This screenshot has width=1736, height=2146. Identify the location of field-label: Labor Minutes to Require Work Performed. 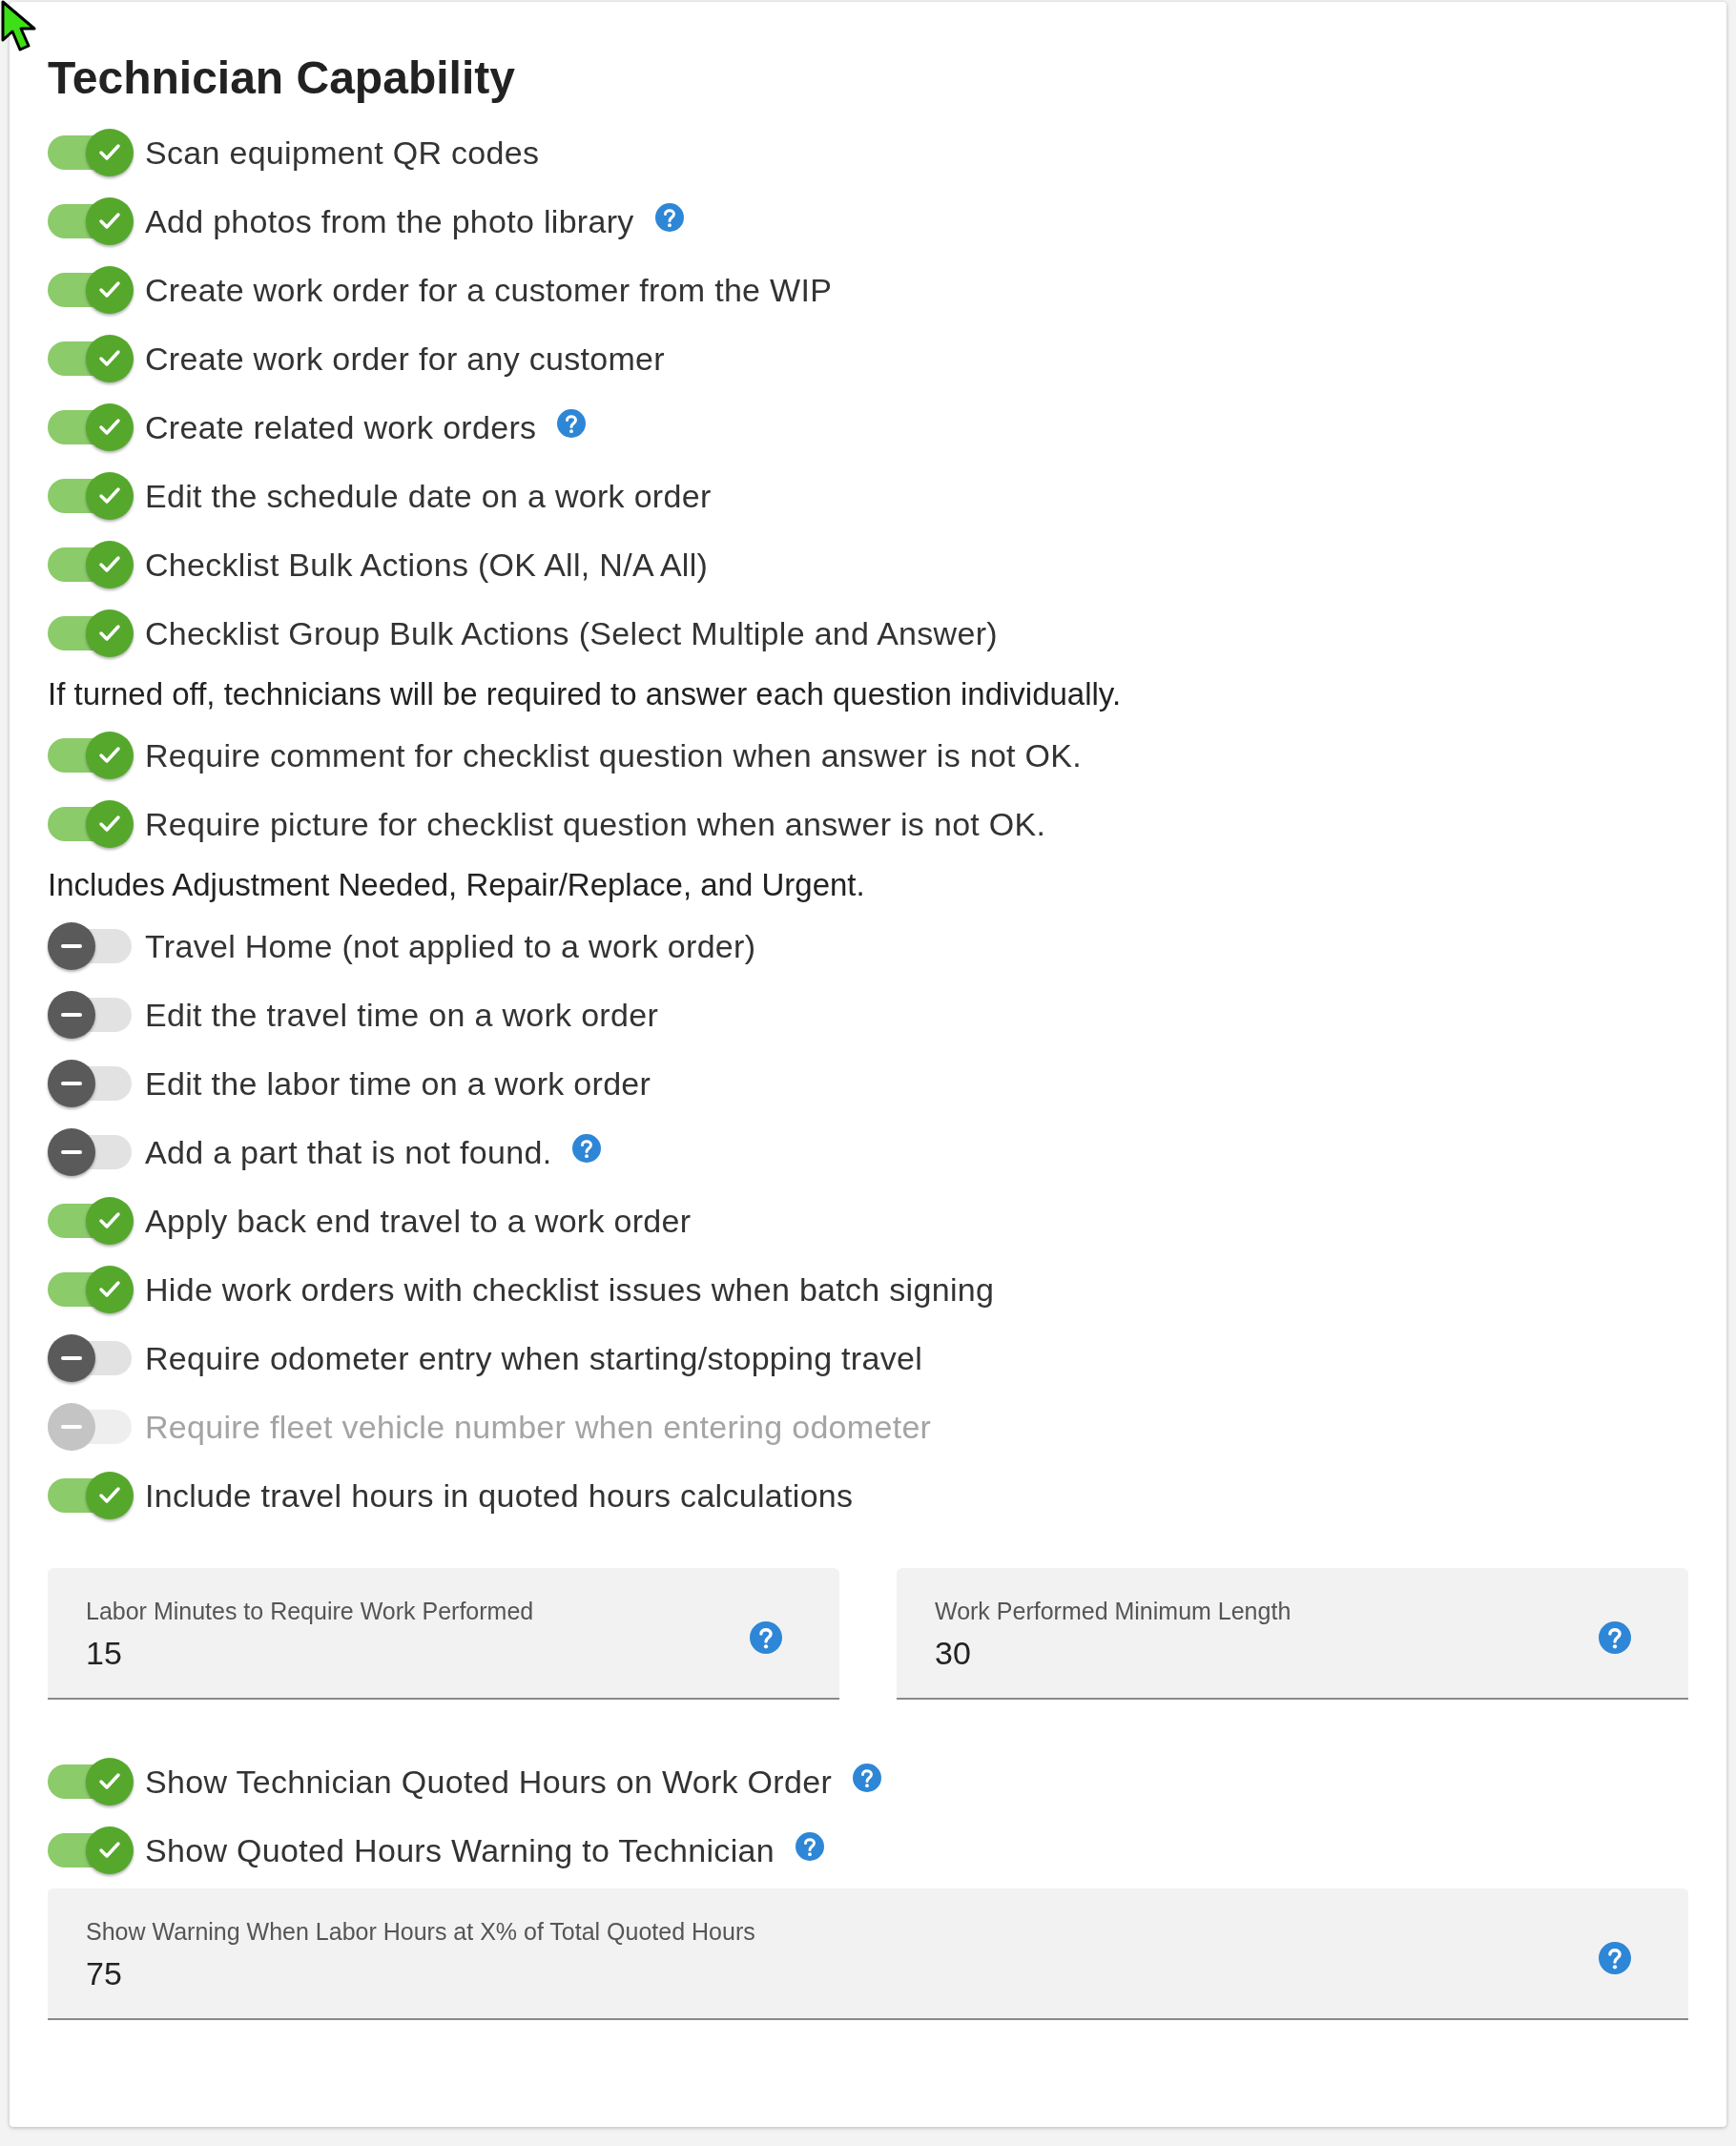
(310, 1611).